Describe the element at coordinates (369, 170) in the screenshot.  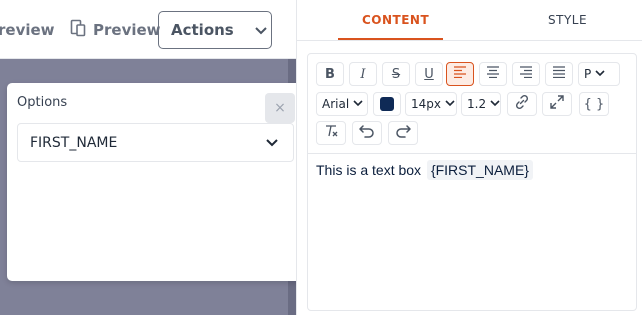
I see `editor-text: This is a text box` at that location.